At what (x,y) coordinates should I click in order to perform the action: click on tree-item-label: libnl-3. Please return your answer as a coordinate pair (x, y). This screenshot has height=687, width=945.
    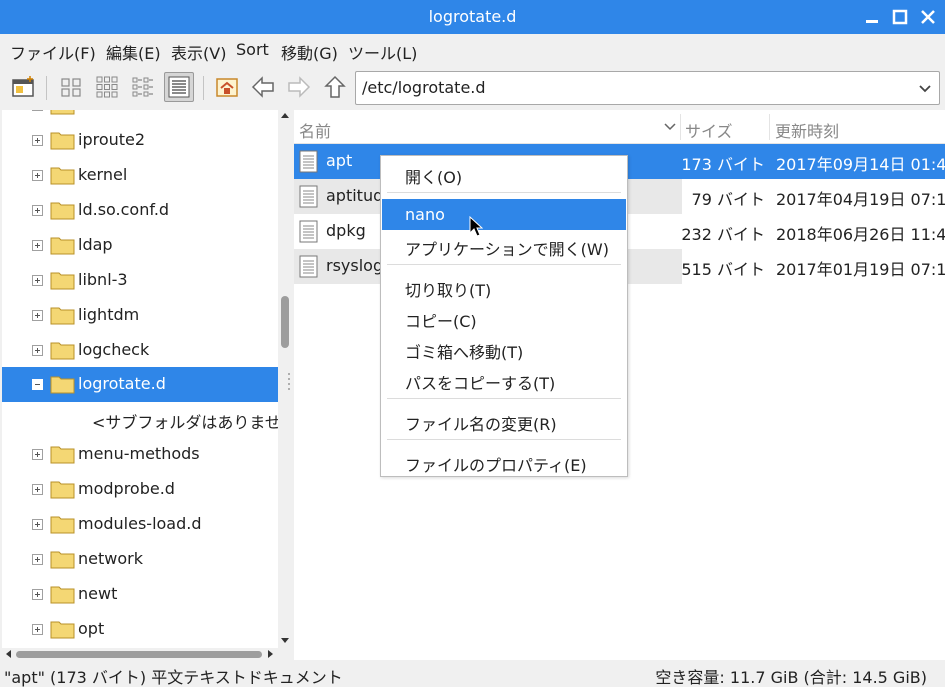
    Looking at the image, I should click on (103, 279).